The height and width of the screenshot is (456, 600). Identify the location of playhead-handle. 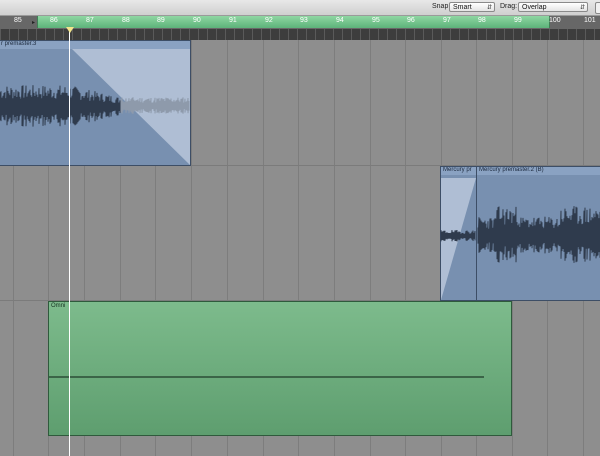
(70, 30).